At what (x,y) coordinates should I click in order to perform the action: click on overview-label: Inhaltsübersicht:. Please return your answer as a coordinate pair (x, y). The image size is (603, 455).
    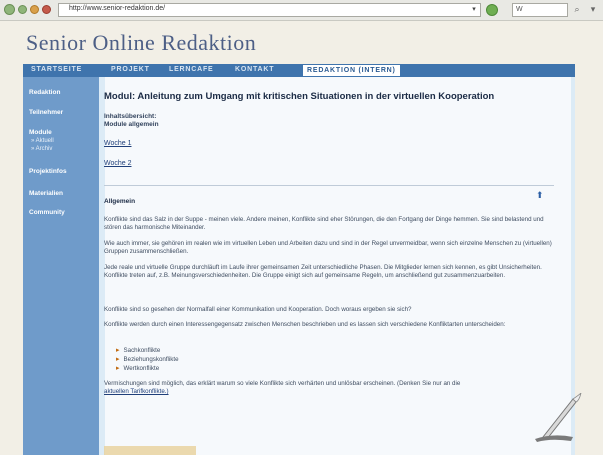
    Looking at the image, I should click on (130, 116).